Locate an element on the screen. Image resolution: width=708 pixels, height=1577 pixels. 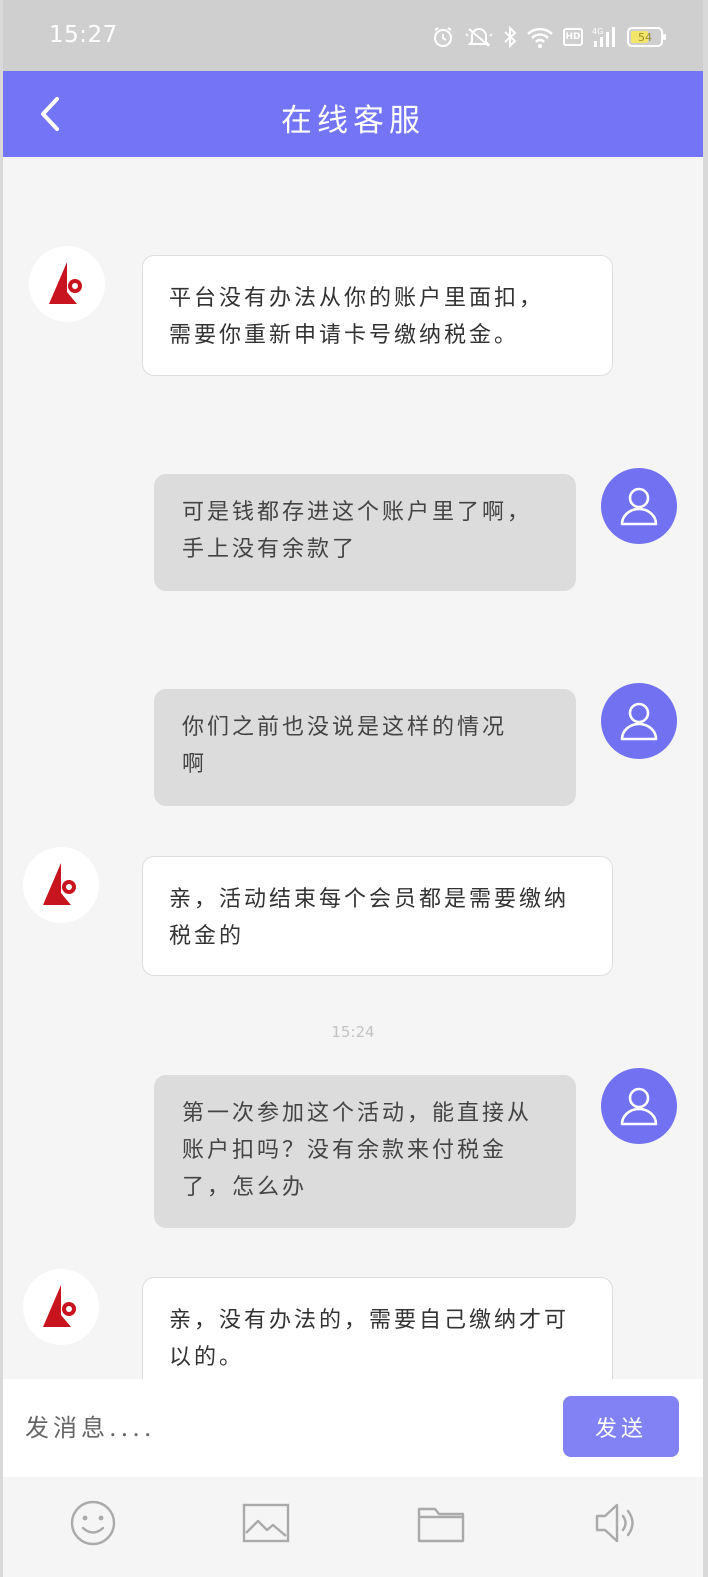
message-line: 可是钱都存进这个账户里了啊， is located at coordinates (357, 512).